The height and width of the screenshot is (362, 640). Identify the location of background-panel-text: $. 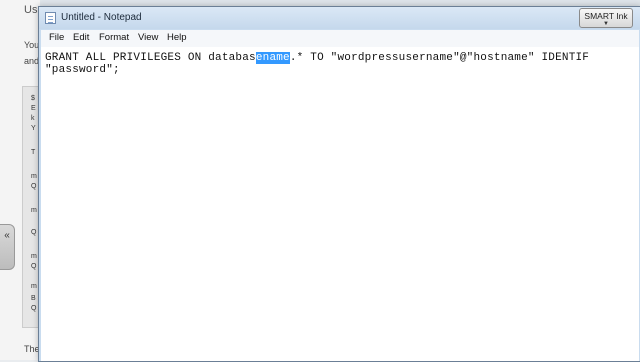
(33, 98).